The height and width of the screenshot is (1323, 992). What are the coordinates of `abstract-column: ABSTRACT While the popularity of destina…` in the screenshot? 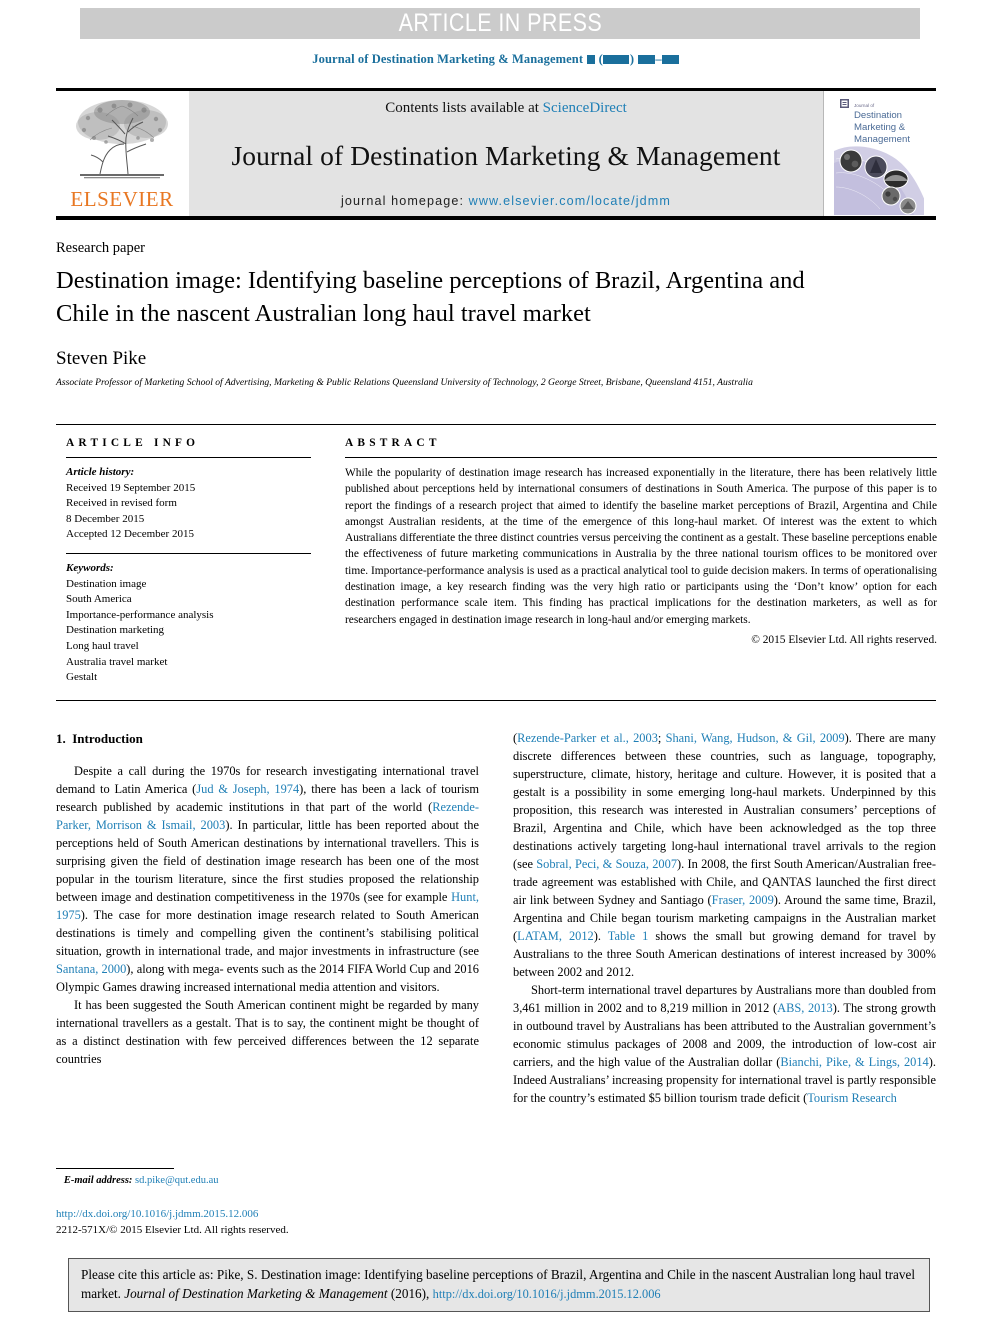 It's located at (641, 541).